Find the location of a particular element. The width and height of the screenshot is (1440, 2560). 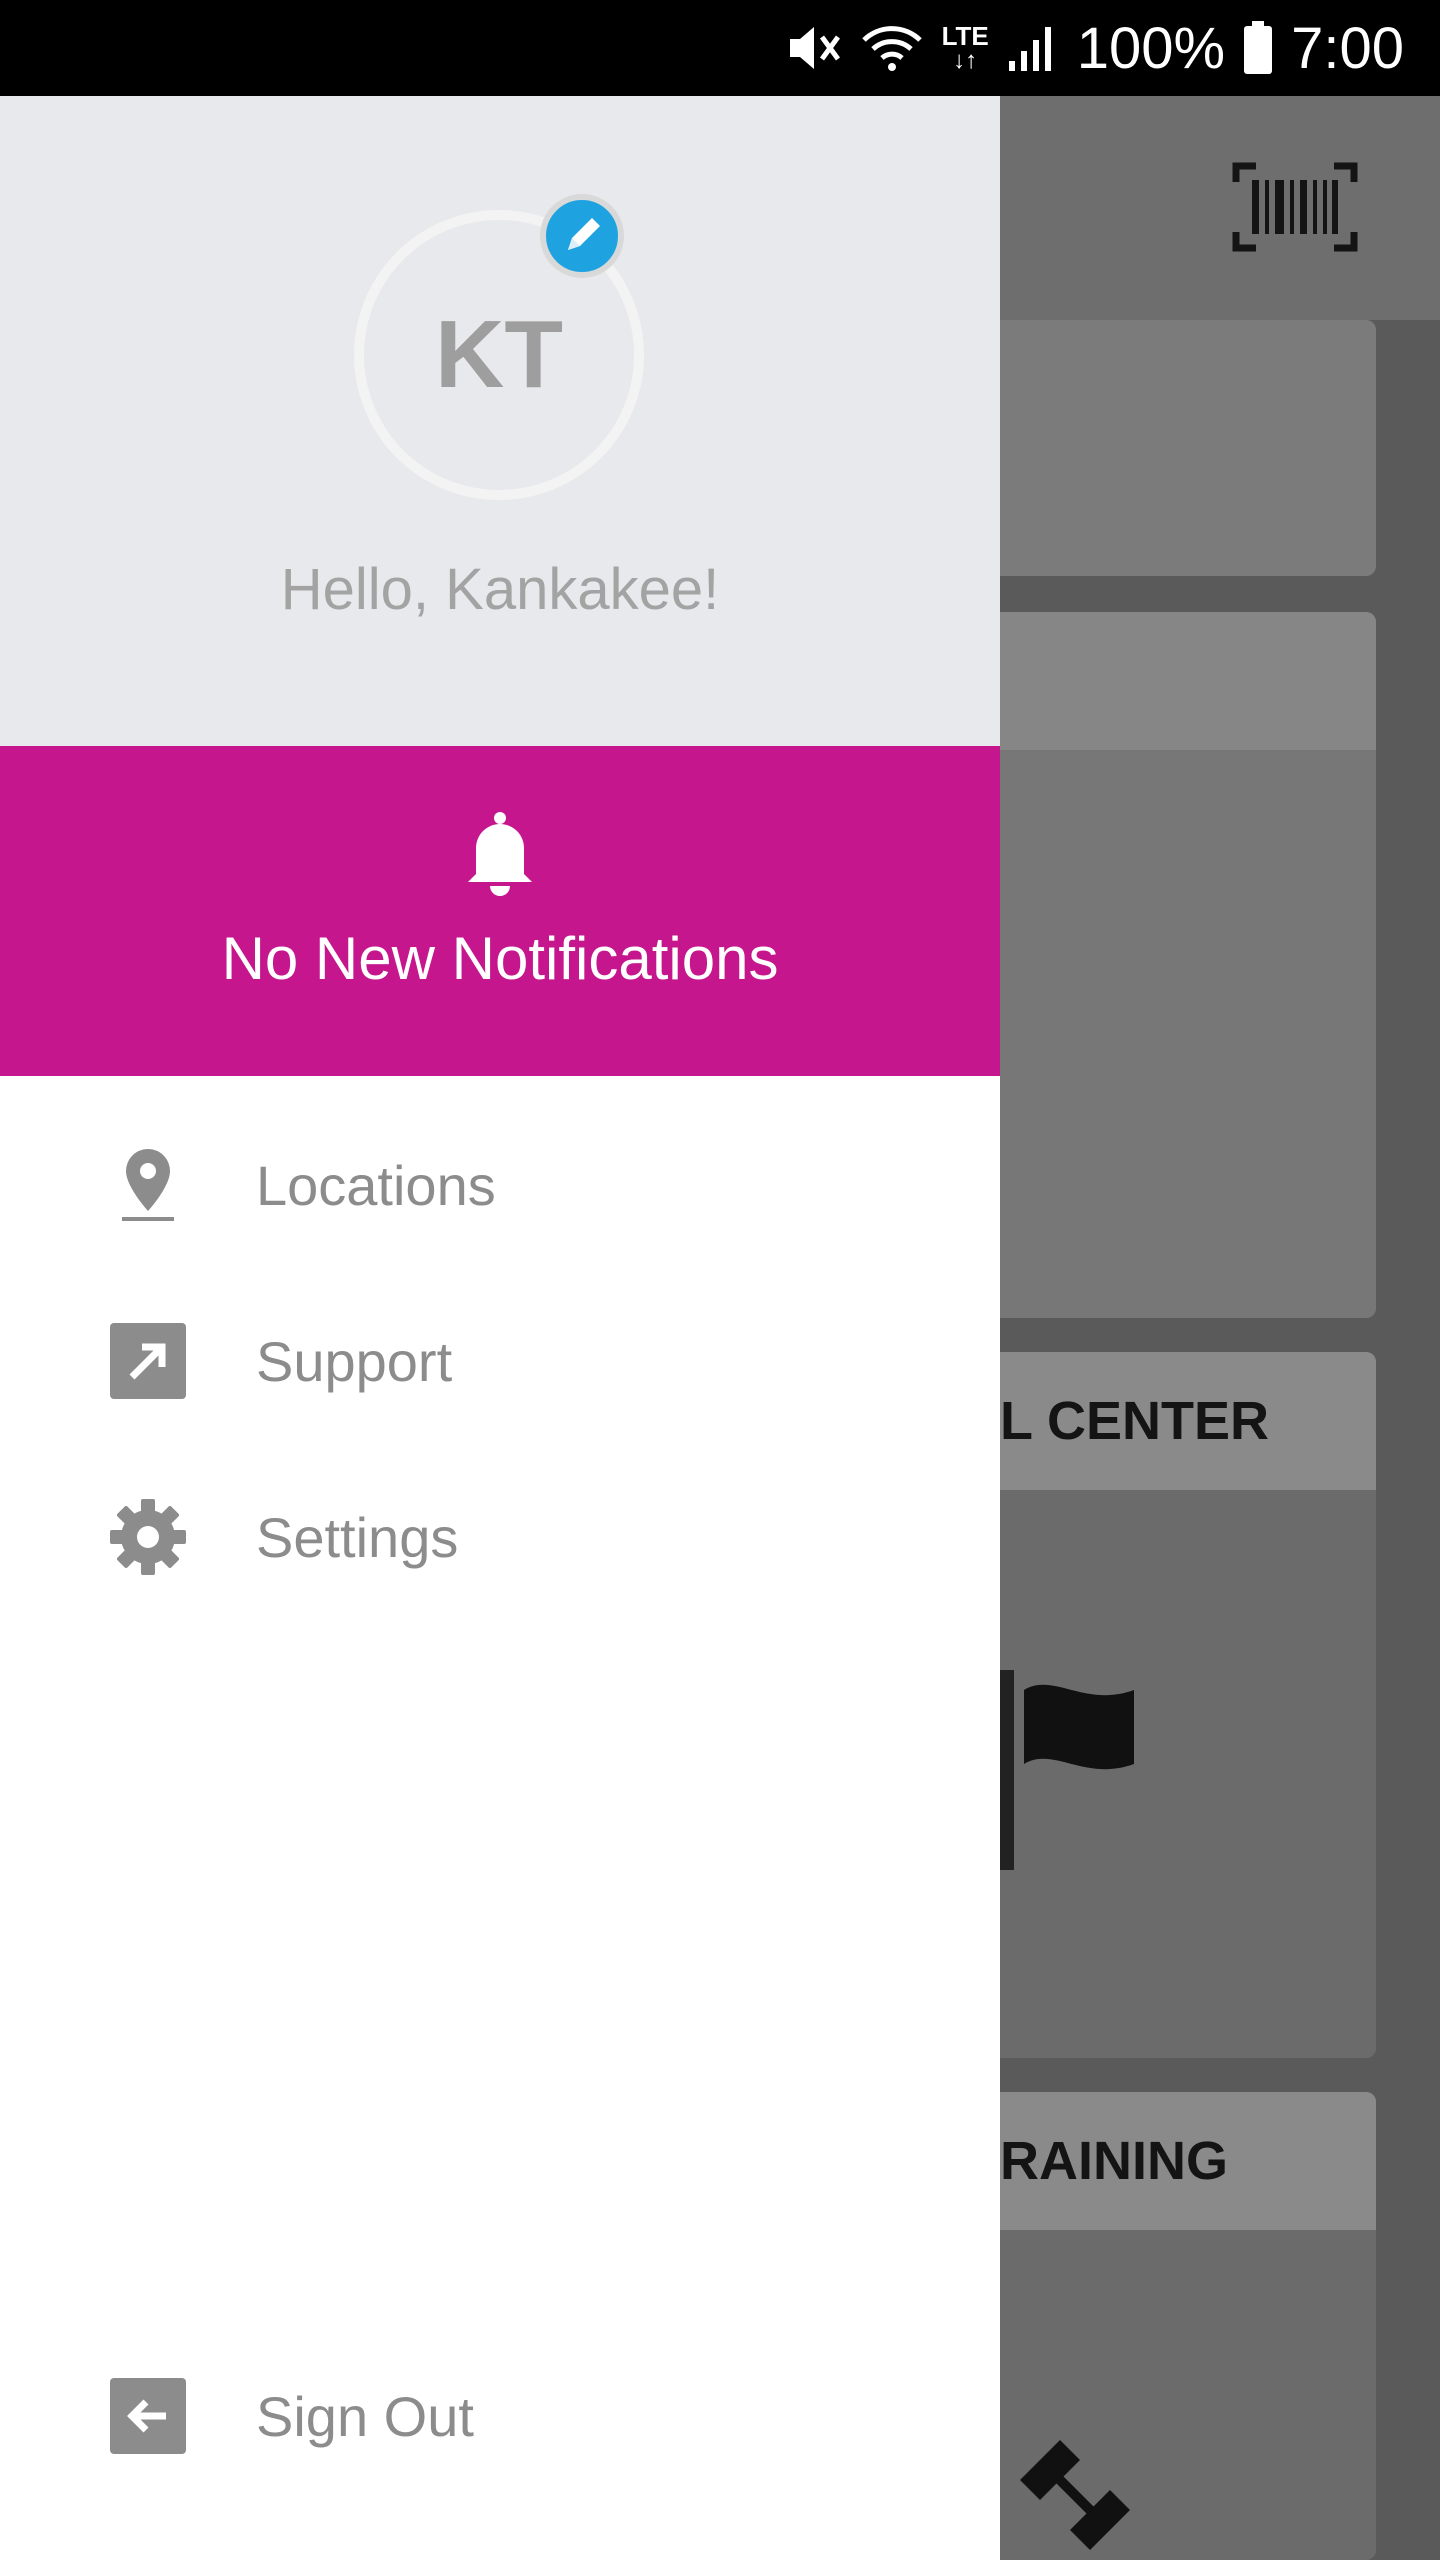

battery-percent: 100% is located at coordinates (1151, 48).